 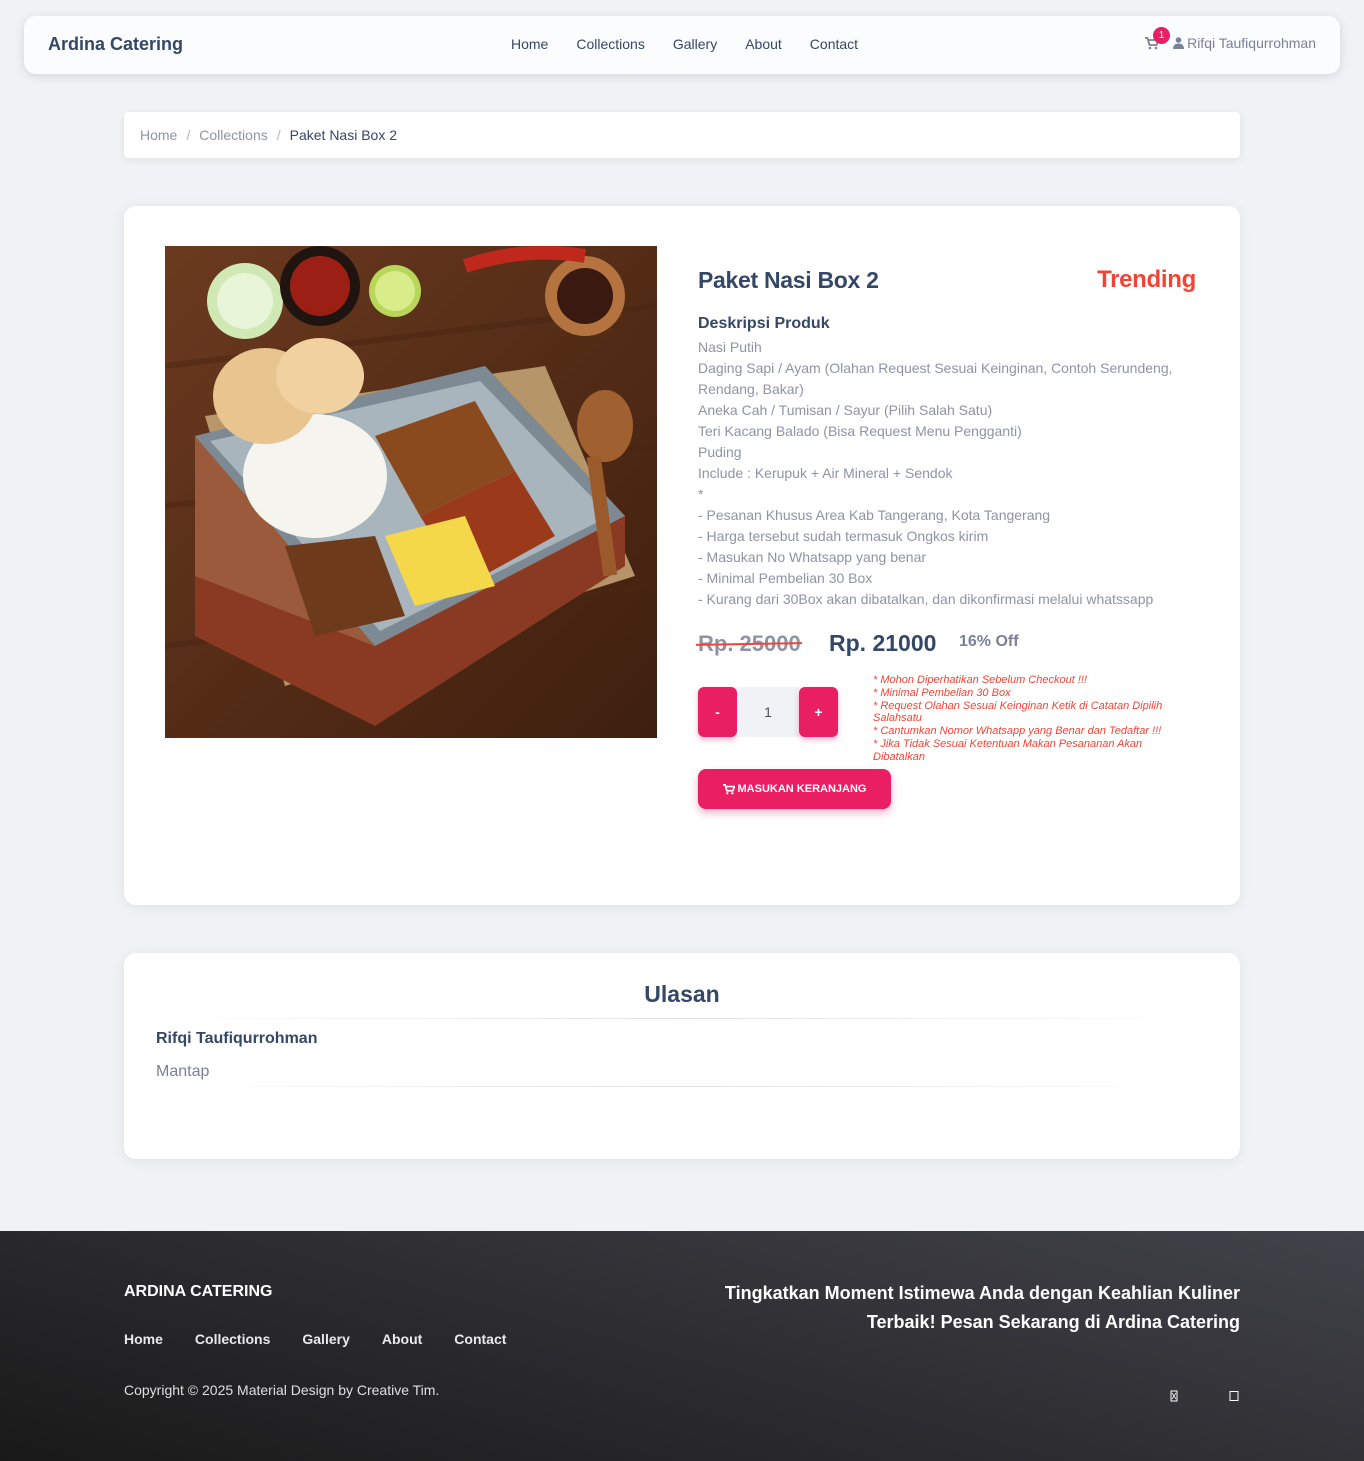 What do you see at coordinates (1179, 43) in the screenshot?
I see `user-icon` at bounding box center [1179, 43].